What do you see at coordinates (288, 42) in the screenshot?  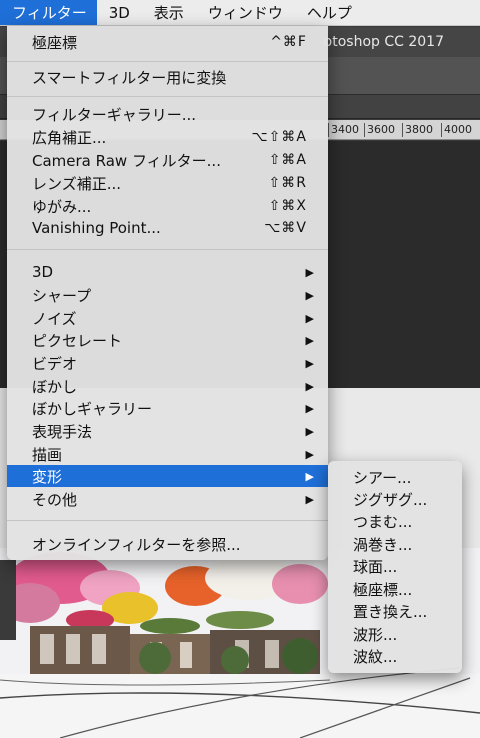 I see `shortcut-label: ^⌘F` at bounding box center [288, 42].